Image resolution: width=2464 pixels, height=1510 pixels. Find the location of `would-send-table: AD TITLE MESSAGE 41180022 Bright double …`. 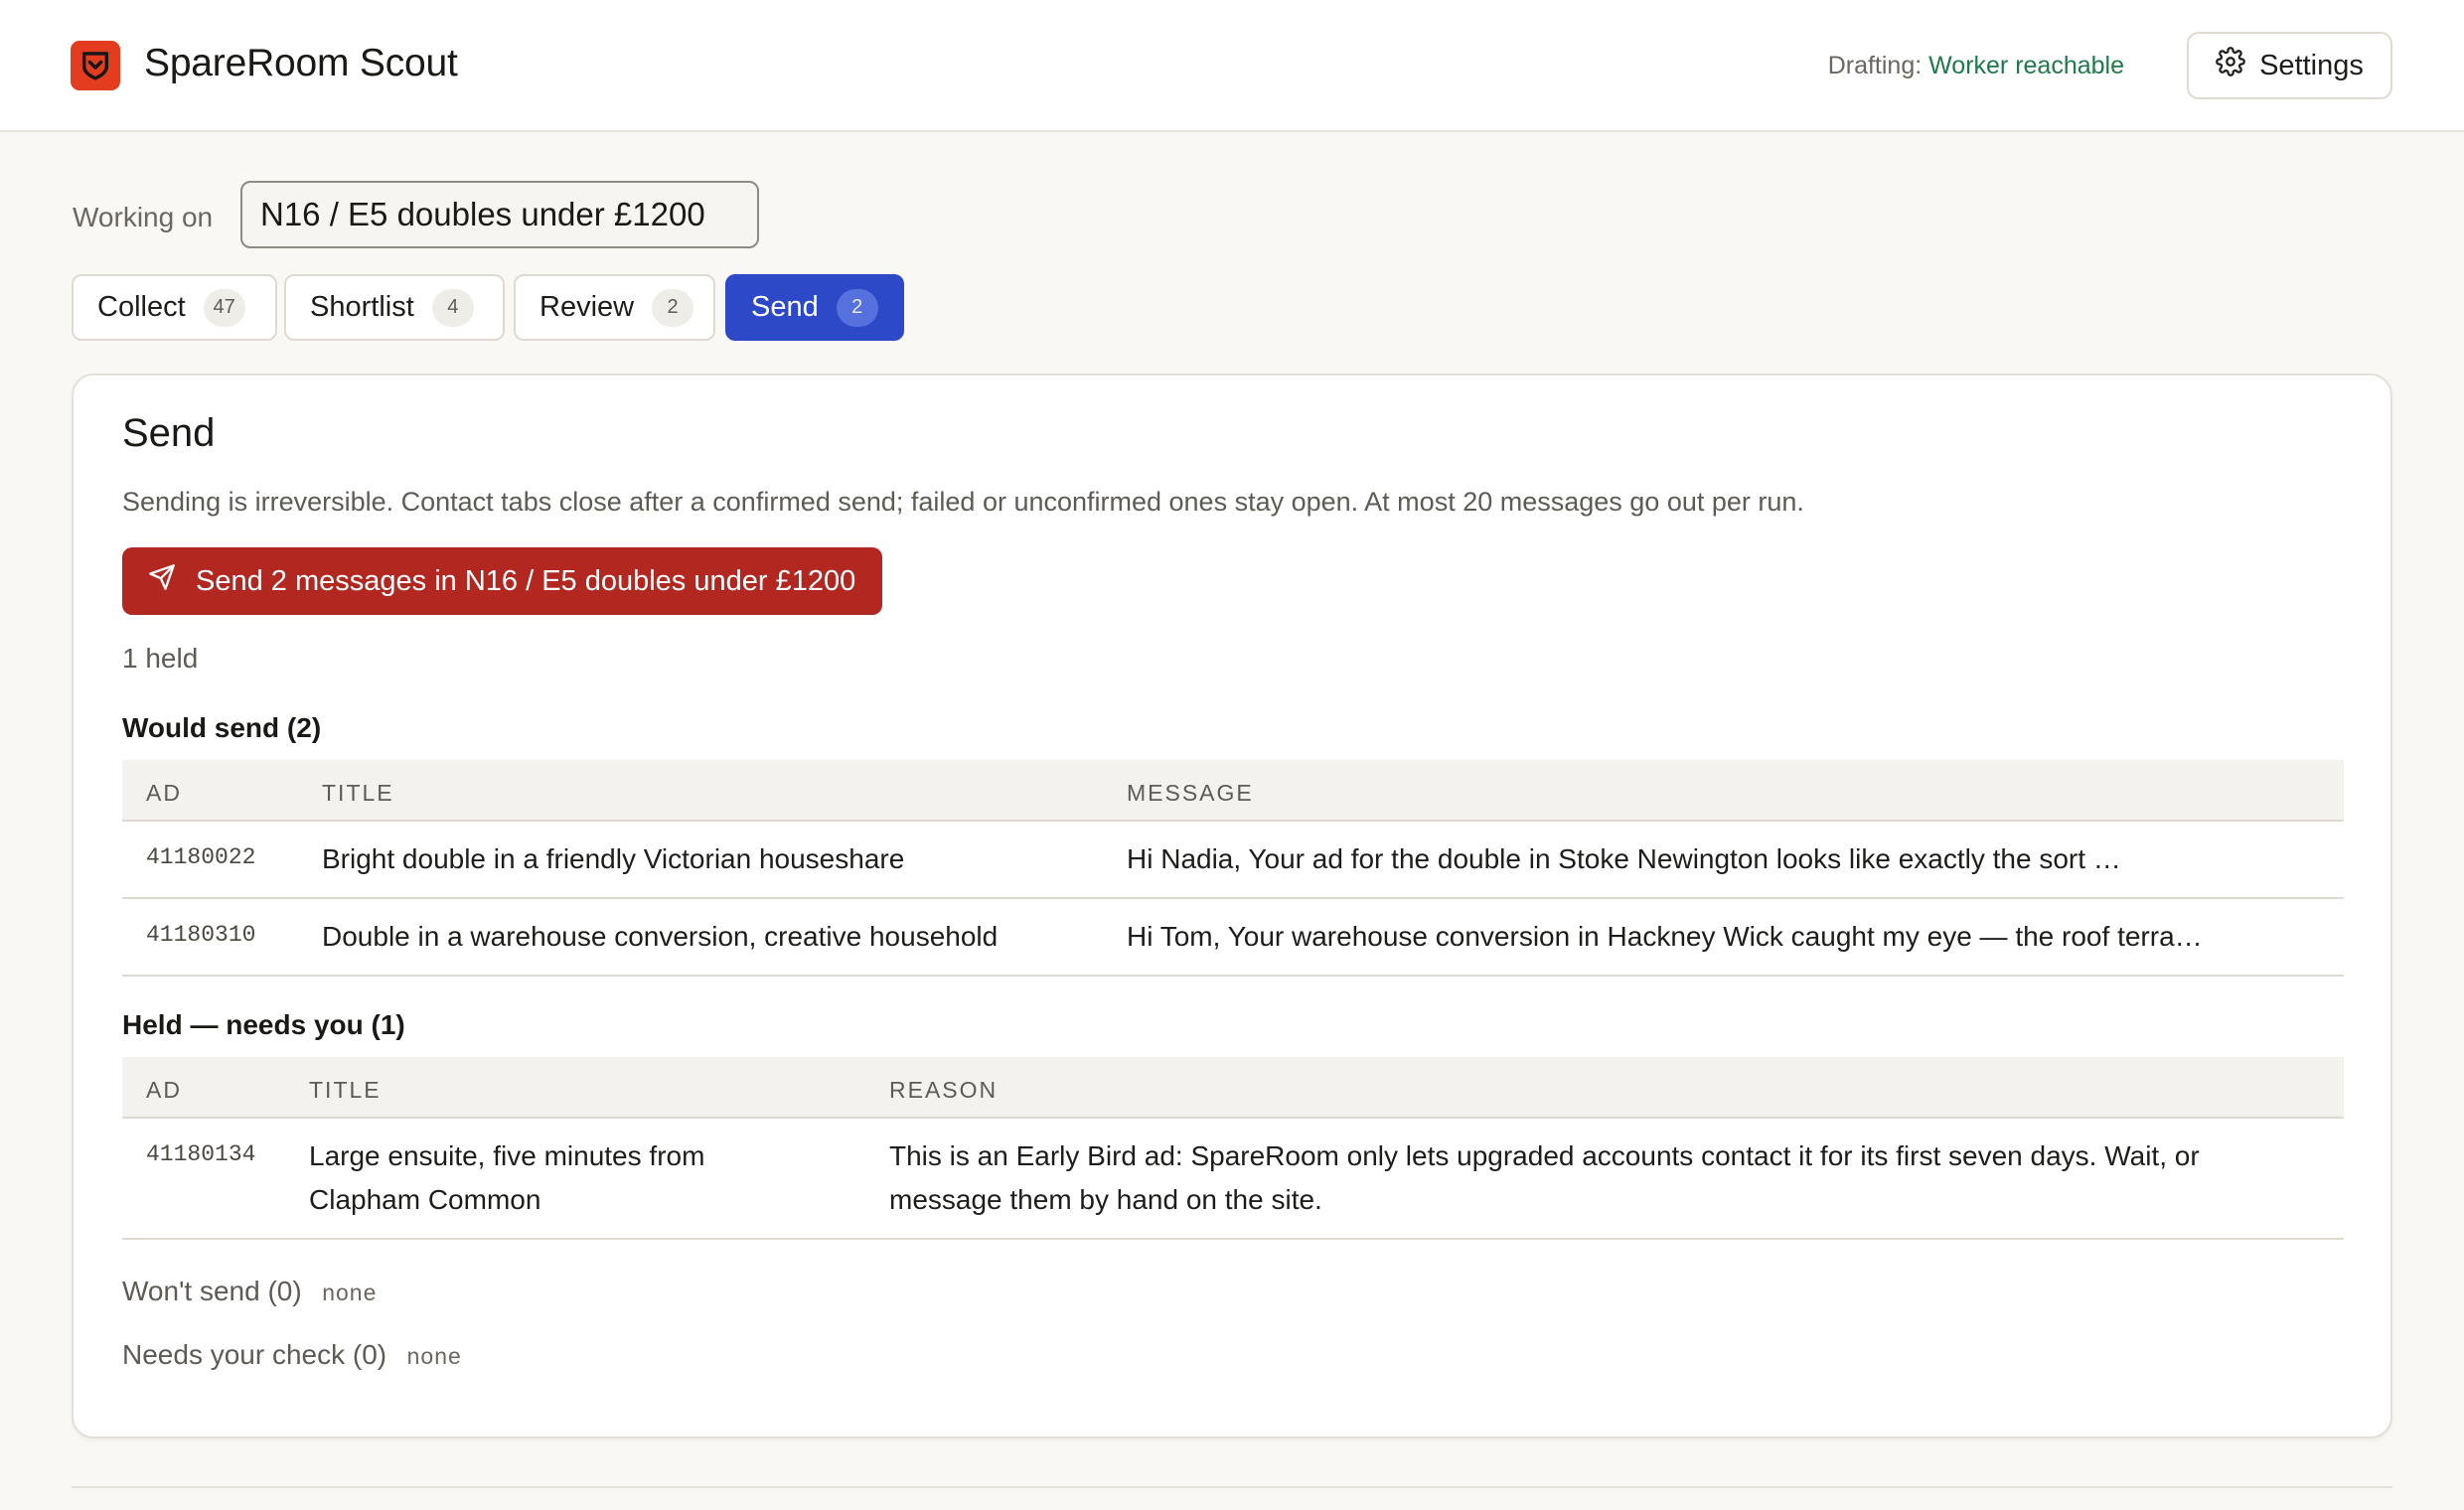

would-send-table: AD TITLE MESSAGE 41180022 Bright double … is located at coordinates (1233, 869).